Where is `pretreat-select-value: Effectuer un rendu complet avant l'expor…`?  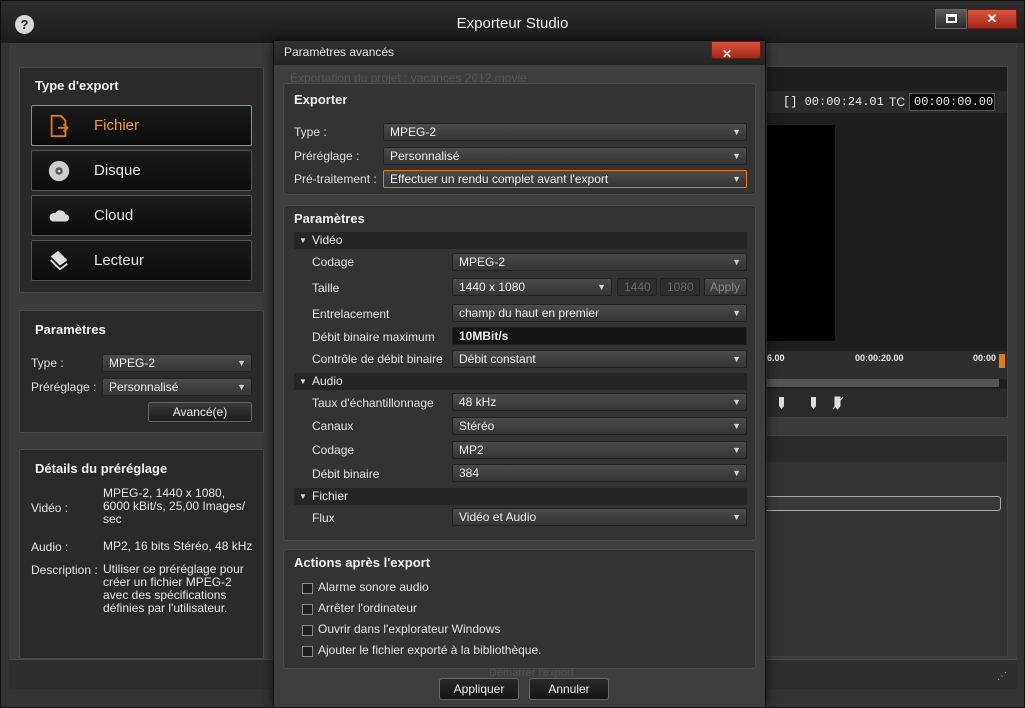
pretreat-select-value: Effectuer un rendu complet avant l'expor… is located at coordinates (499, 179).